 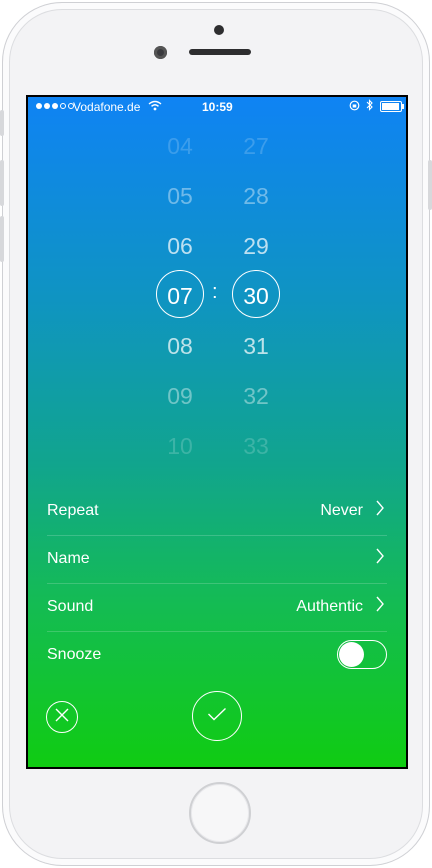 I want to click on sound-row: Sound Authentic, so click(x=217, y=607).